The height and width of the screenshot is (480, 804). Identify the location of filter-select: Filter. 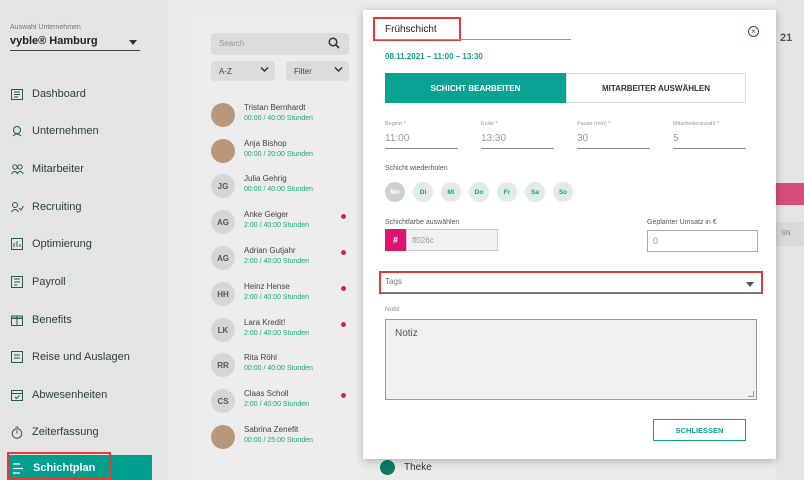
(317, 71).